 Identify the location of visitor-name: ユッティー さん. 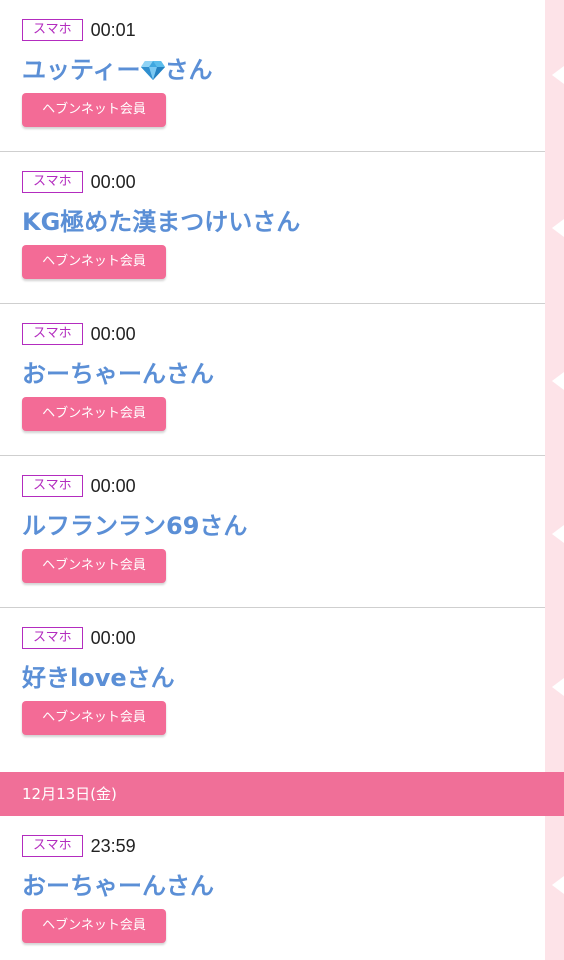
(117, 67).